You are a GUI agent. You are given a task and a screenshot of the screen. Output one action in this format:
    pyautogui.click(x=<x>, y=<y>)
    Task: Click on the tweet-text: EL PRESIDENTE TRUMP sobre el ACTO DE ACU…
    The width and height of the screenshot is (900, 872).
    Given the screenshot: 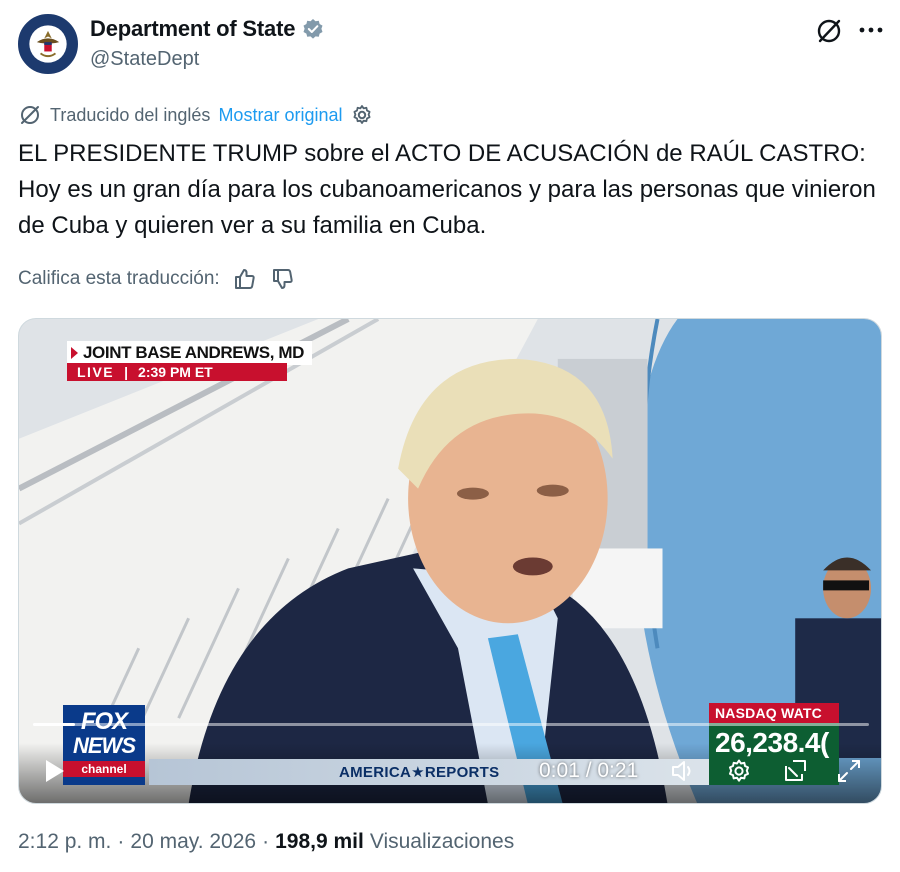 What is the action you would take?
    pyautogui.click(x=447, y=189)
    